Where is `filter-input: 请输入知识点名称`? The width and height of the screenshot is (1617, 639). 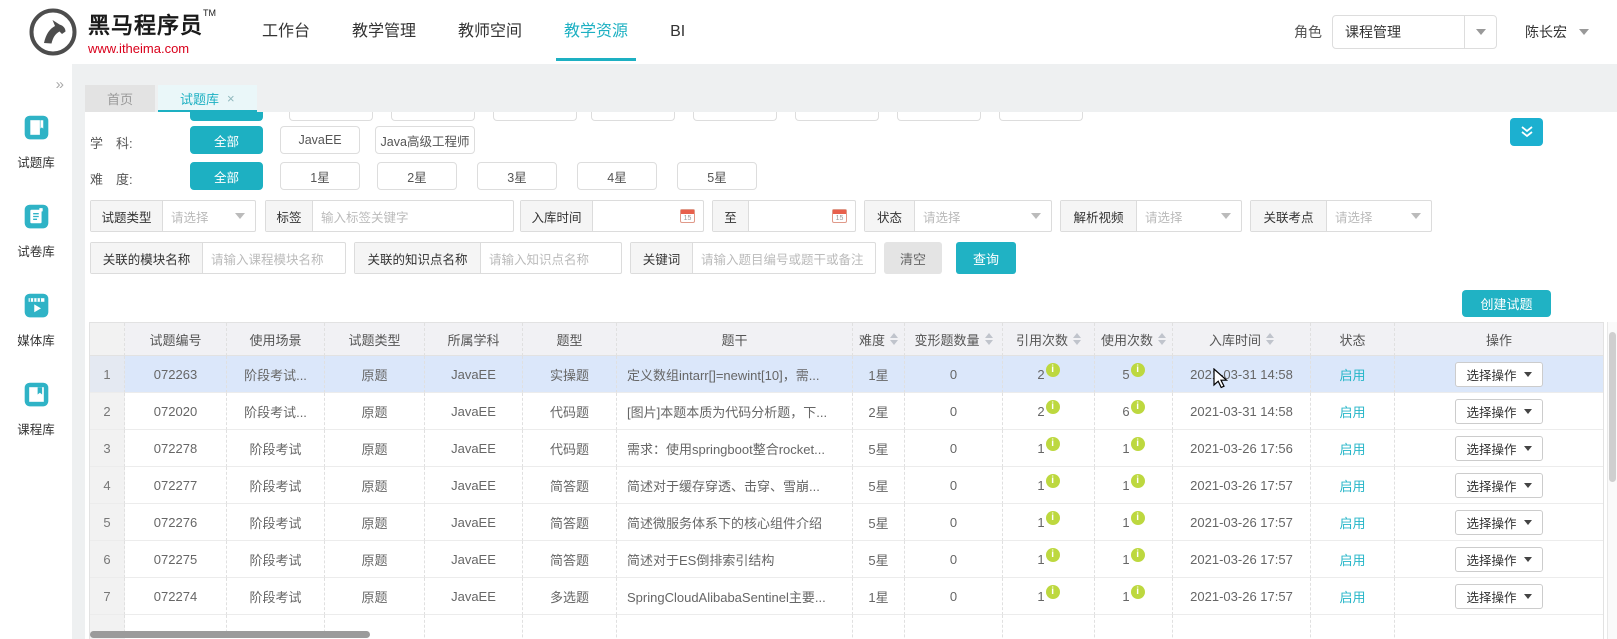
filter-input: 请输入知识点名称 is located at coordinates (551, 258).